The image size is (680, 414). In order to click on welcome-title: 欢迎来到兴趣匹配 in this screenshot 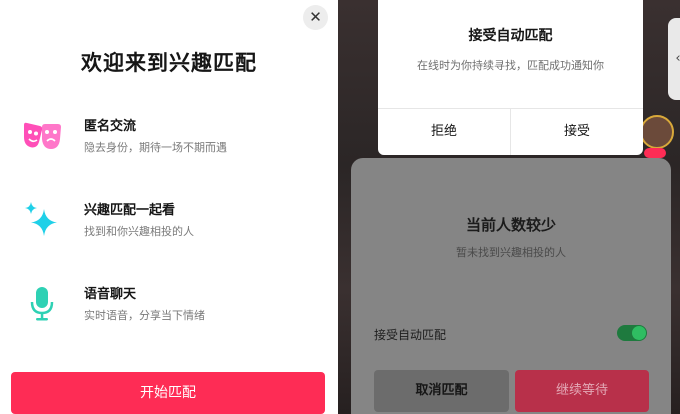, I will do `click(169, 63)`.